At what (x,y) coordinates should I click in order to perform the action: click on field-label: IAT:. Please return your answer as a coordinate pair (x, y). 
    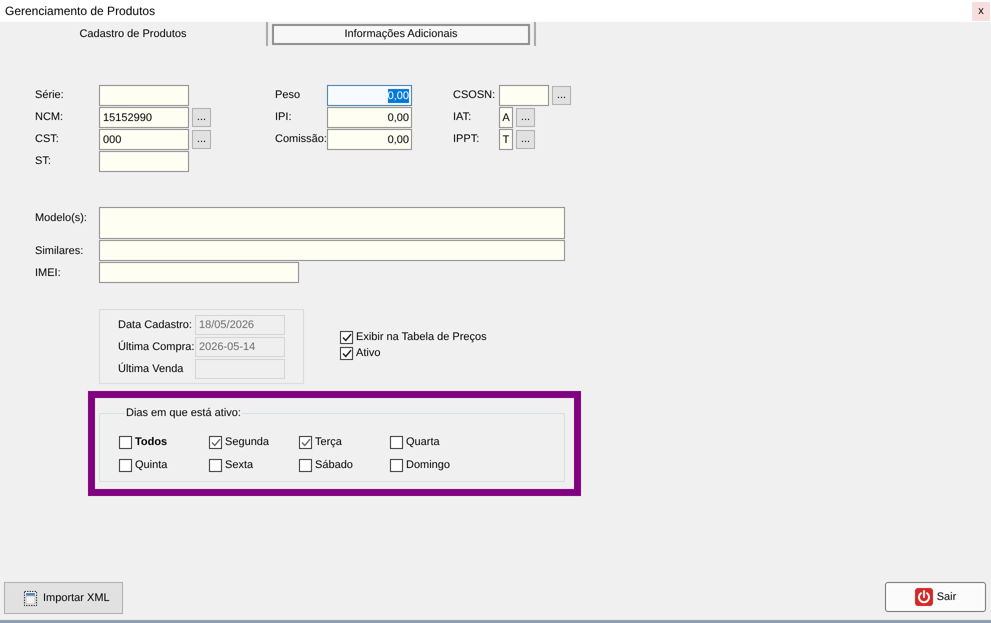
    Looking at the image, I should click on (462, 118).